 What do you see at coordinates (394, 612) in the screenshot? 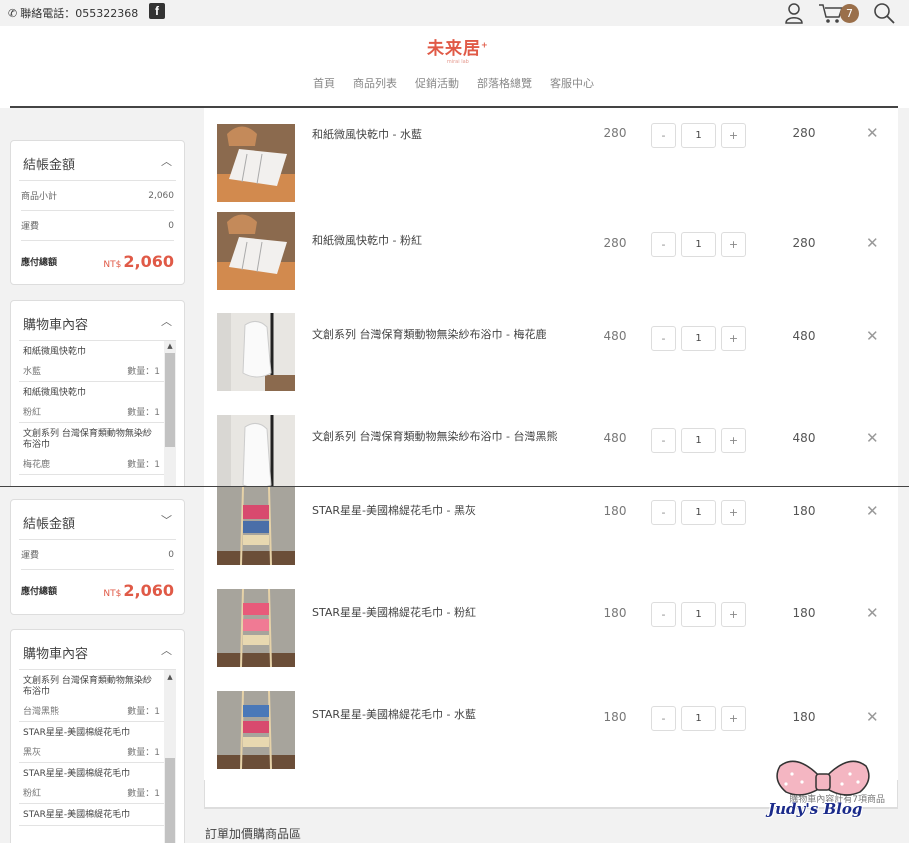
I see `product-name: STAR星星-美國棉緹花毛巾 - 粉紅` at bounding box center [394, 612].